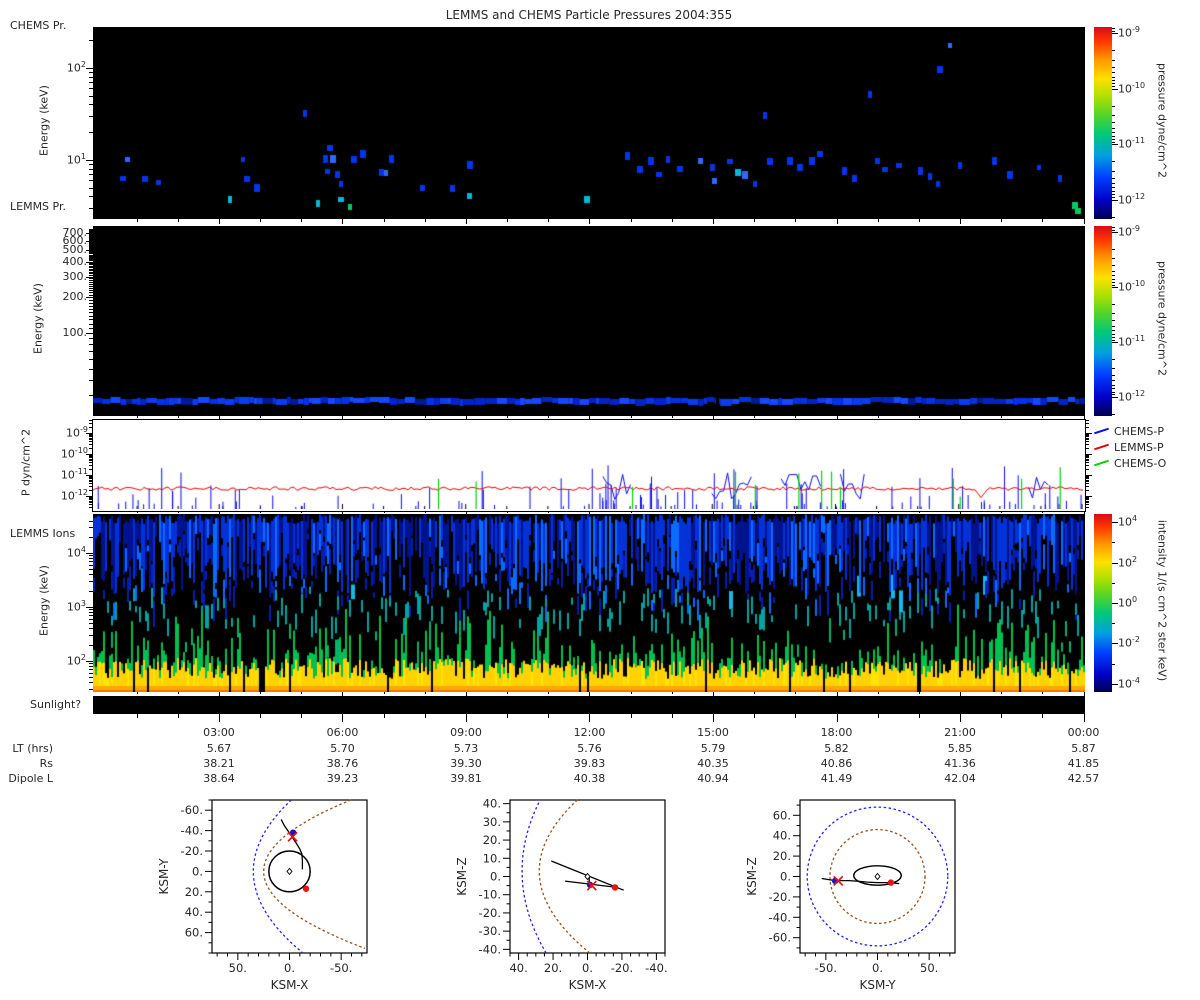 The image size is (1200, 1000). I want to click on y-tick-label: 40., so click(492, 804).